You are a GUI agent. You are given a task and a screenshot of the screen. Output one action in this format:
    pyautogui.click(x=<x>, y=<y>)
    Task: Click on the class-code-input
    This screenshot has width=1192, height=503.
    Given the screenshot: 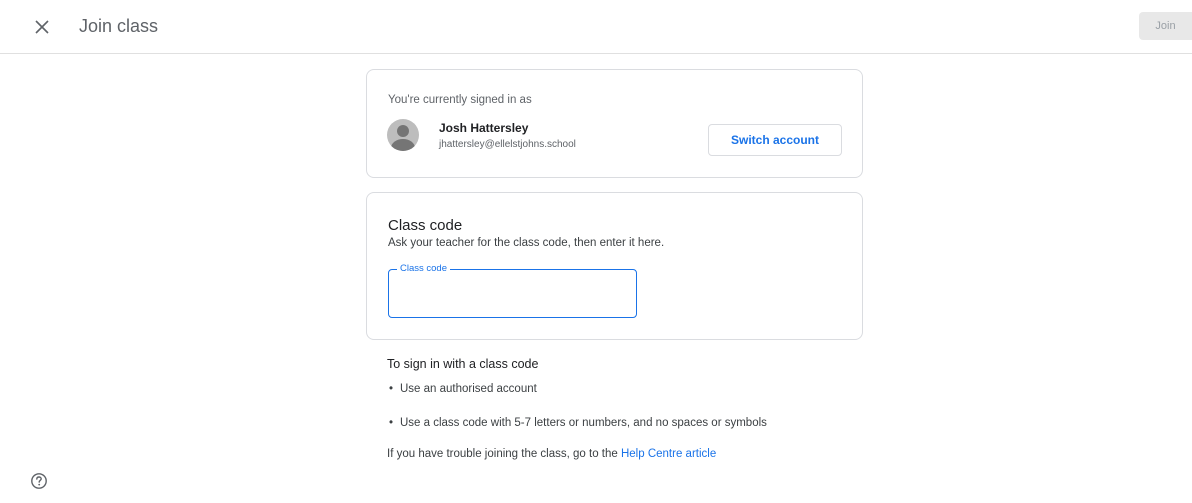 What is the action you would take?
    pyautogui.click(x=513, y=299)
    